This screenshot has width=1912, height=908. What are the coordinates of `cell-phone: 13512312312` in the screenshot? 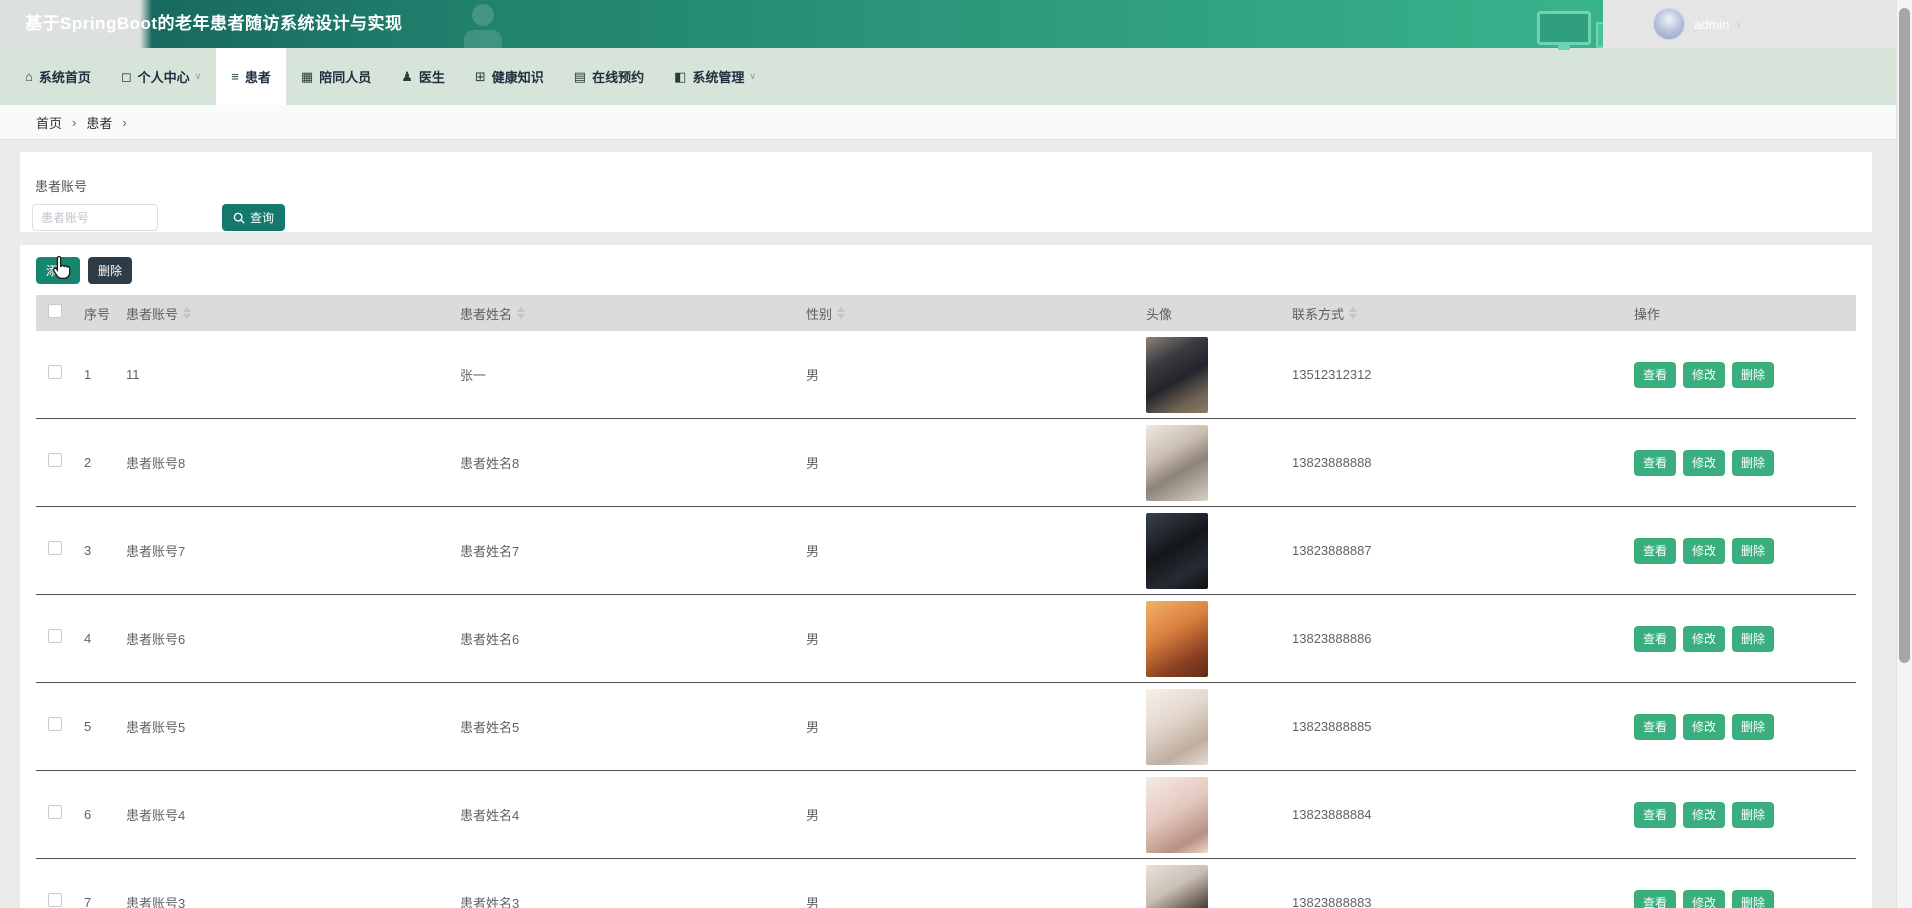 It's located at (1332, 374).